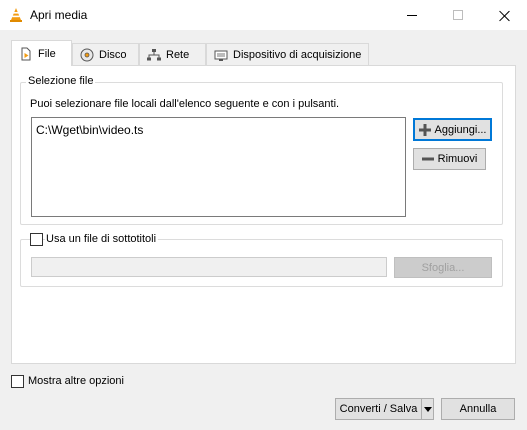 This screenshot has height=430, width=527. What do you see at coordinates (178, 54) in the screenshot?
I see `tab-network-label: Rete` at bounding box center [178, 54].